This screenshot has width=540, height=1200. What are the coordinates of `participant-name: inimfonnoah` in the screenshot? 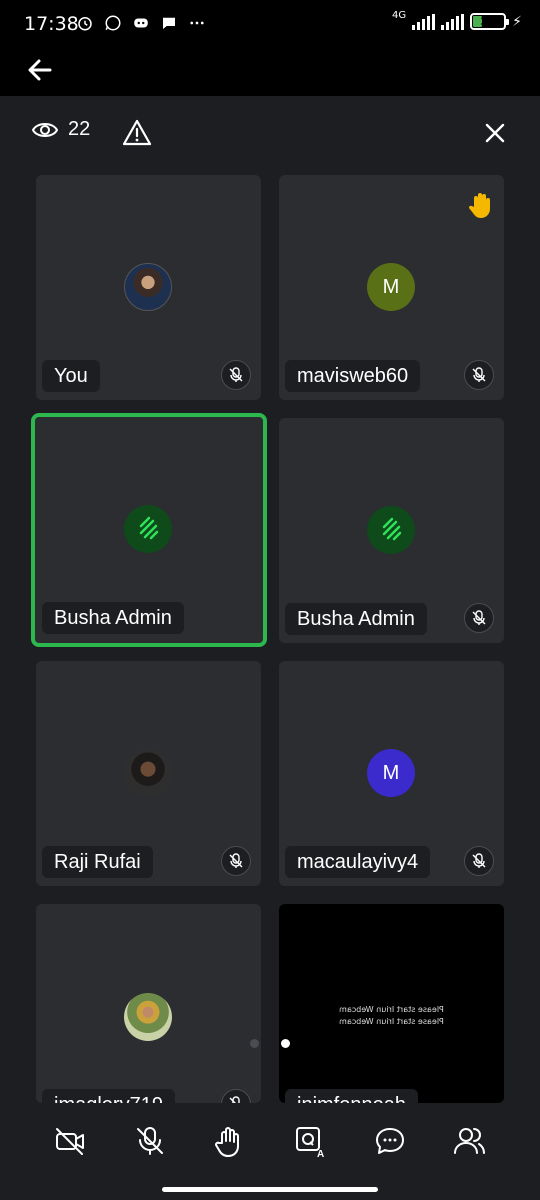 It's located at (351, 1096).